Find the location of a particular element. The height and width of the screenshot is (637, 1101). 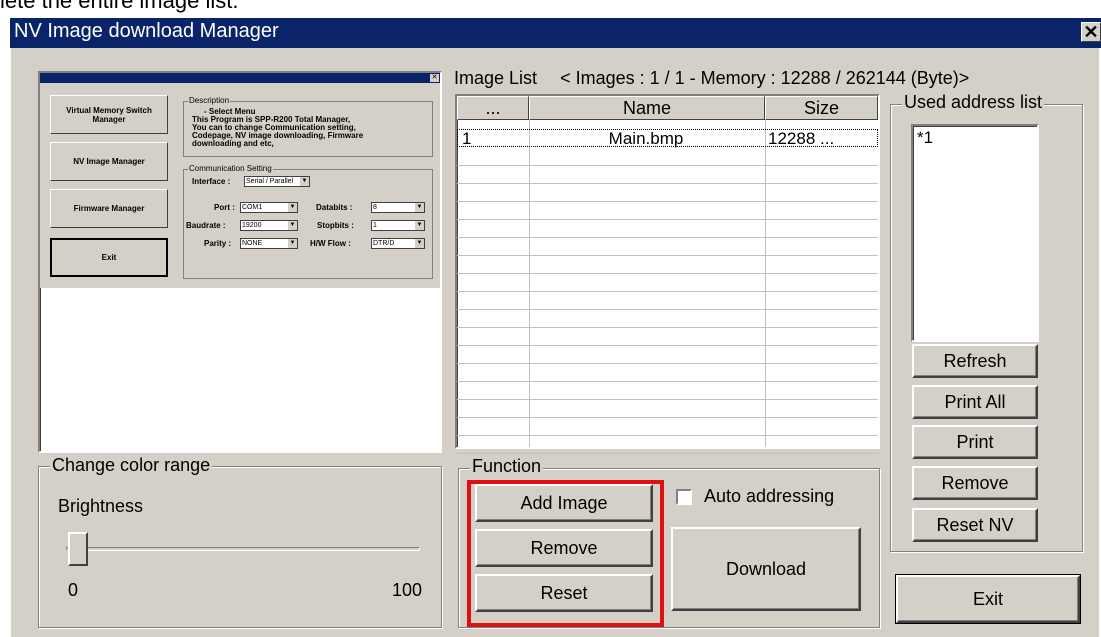

auto-addressing-label: Auto addressing is located at coordinates (769, 496).